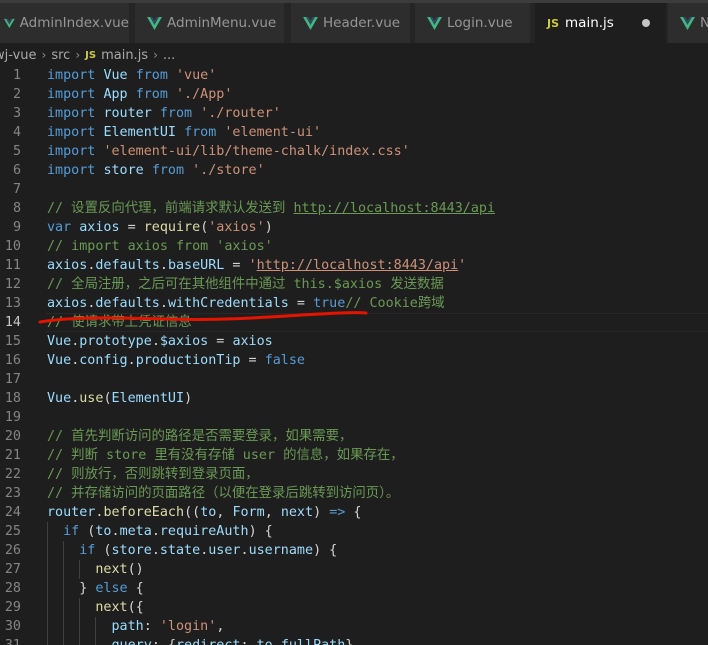 The image size is (708, 645). What do you see at coordinates (115, 341) in the screenshot?
I see `code-token: prototype` at bounding box center [115, 341].